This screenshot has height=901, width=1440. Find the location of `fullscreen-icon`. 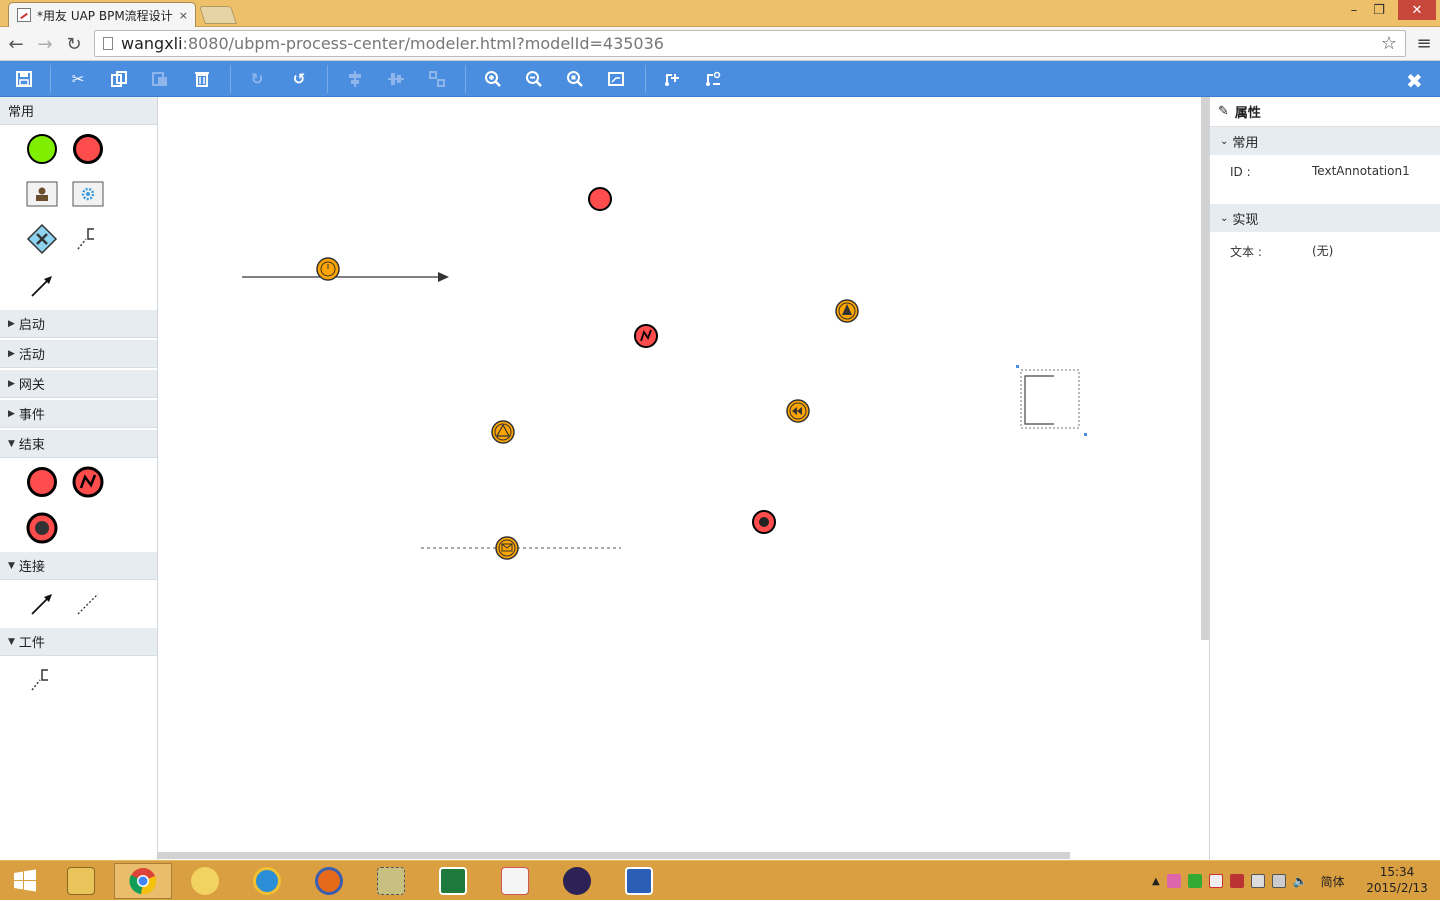

fullscreen-icon is located at coordinates (616, 79).